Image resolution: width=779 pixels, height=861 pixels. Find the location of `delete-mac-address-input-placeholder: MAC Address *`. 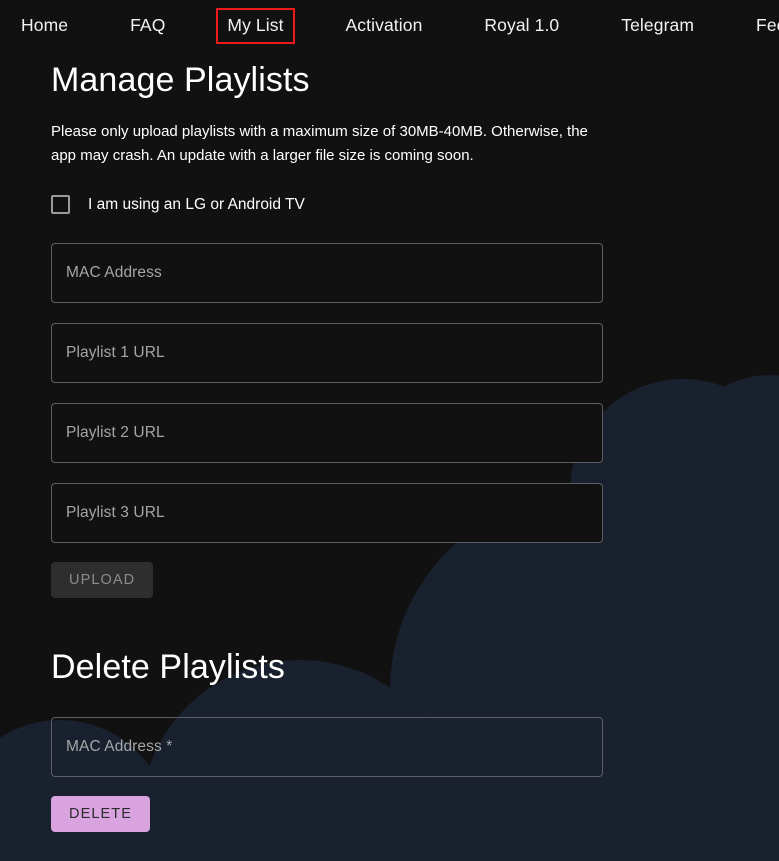

delete-mac-address-input-placeholder: MAC Address * is located at coordinates (119, 747).